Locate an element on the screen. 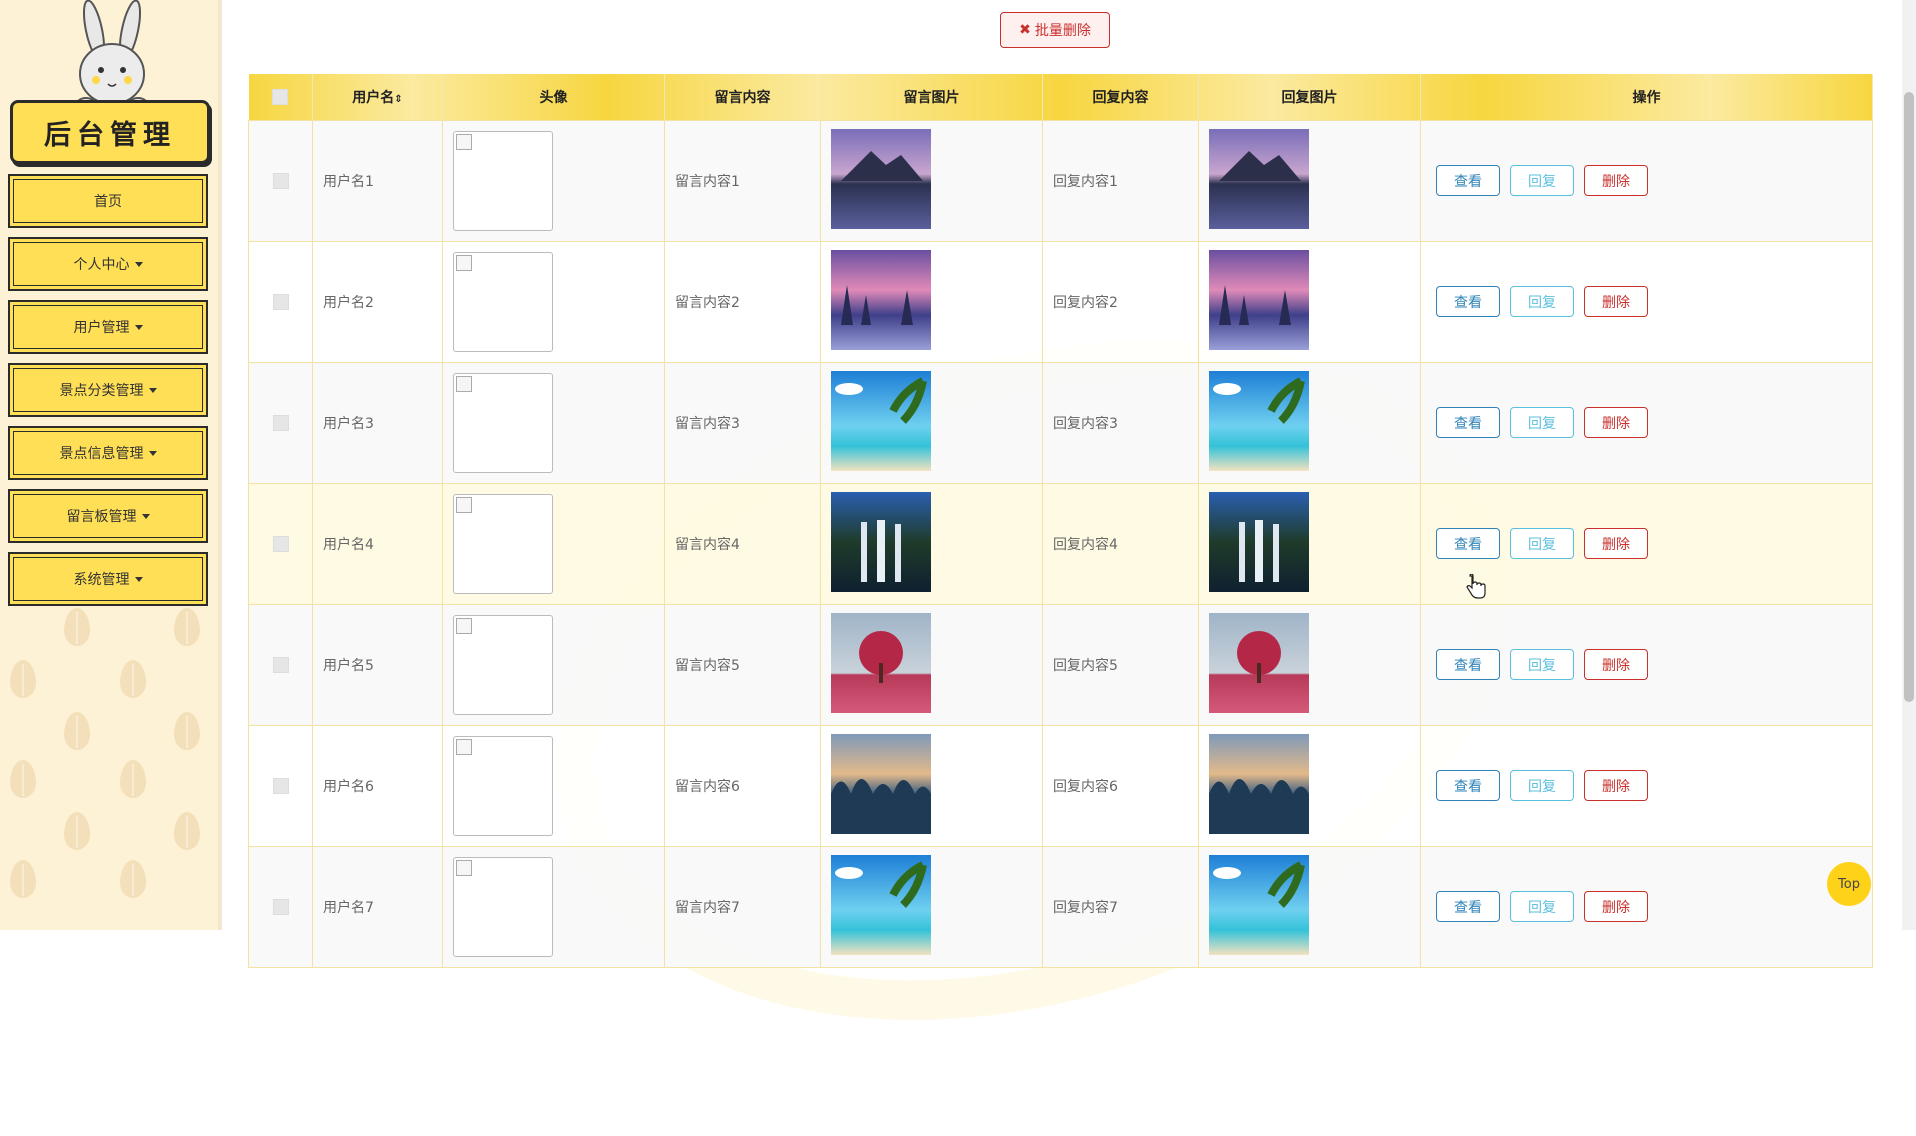  table-row: 用户名7 留言内容7 回复内容7 查看 回复 删除 is located at coordinates (1060, 906).